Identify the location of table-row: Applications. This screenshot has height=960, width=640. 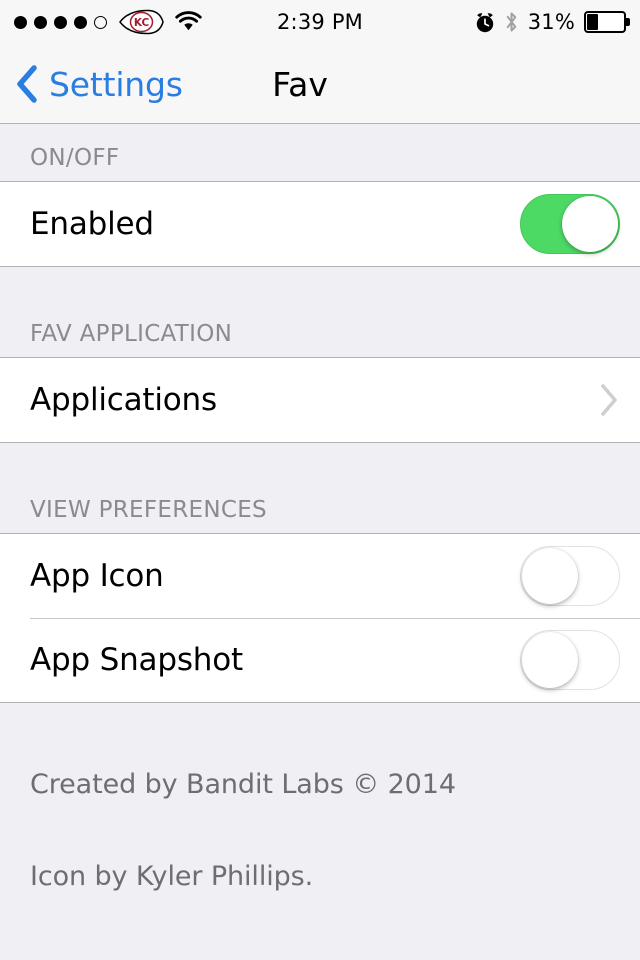
(320, 400).